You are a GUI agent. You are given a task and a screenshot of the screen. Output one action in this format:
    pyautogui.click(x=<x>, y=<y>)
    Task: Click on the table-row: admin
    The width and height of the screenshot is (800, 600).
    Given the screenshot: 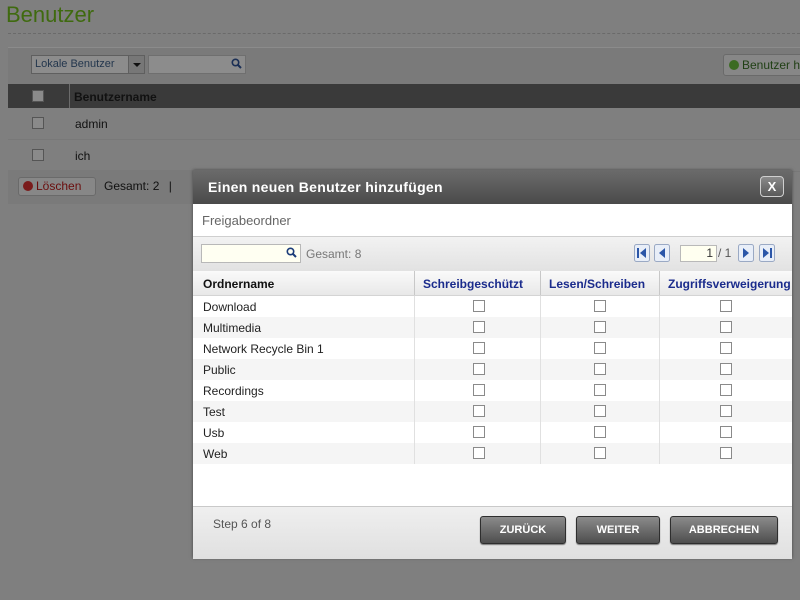 What is the action you would take?
    pyautogui.click(x=404, y=124)
    